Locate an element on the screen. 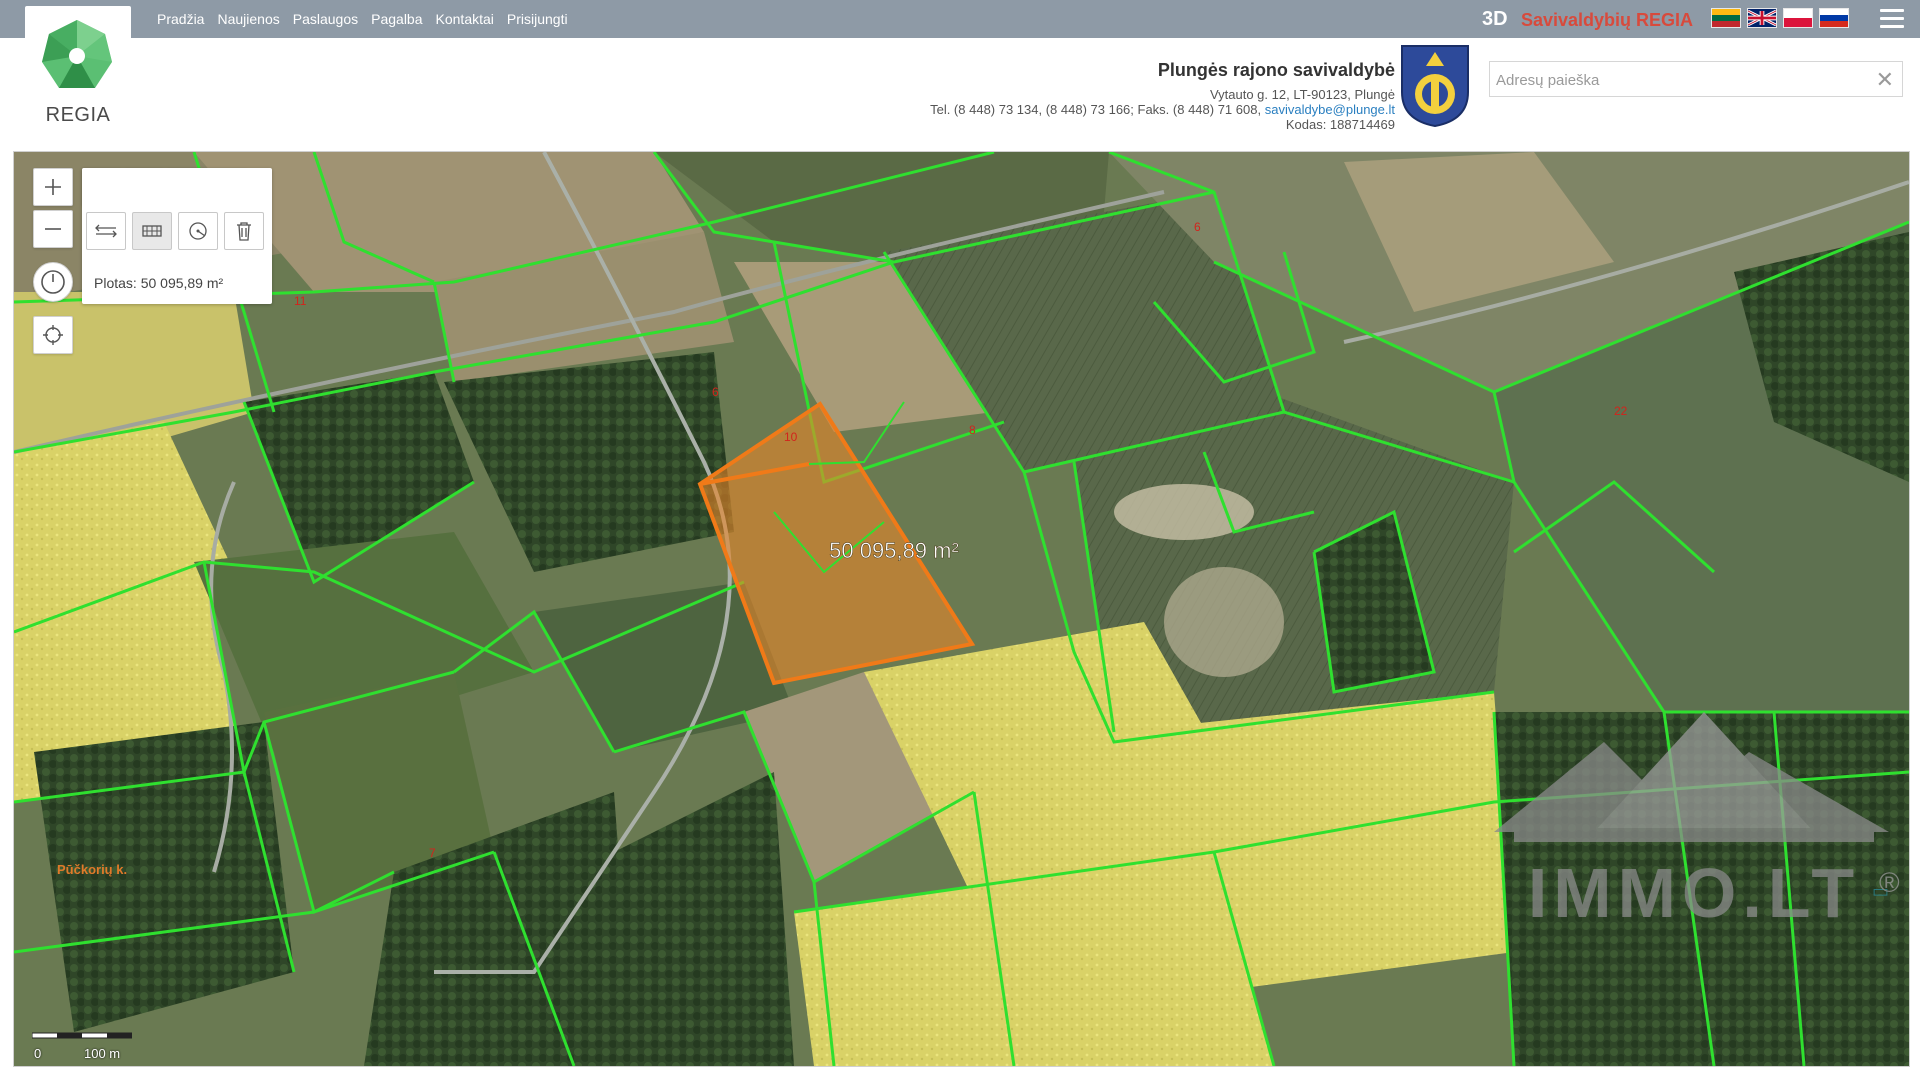 The width and height of the screenshot is (1920, 1080). nav-item-prisijungti: Prisijungti is located at coordinates (537, 19).